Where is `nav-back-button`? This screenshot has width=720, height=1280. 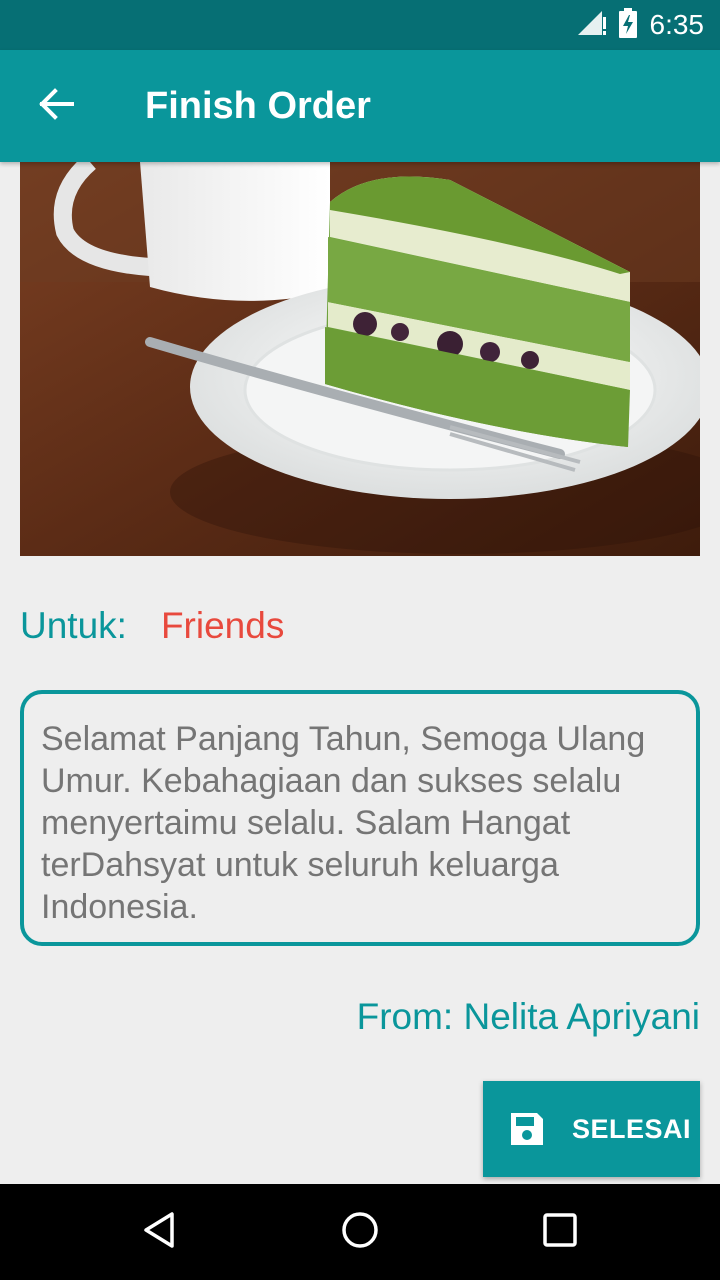 nav-back-button is located at coordinates (160, 1232).